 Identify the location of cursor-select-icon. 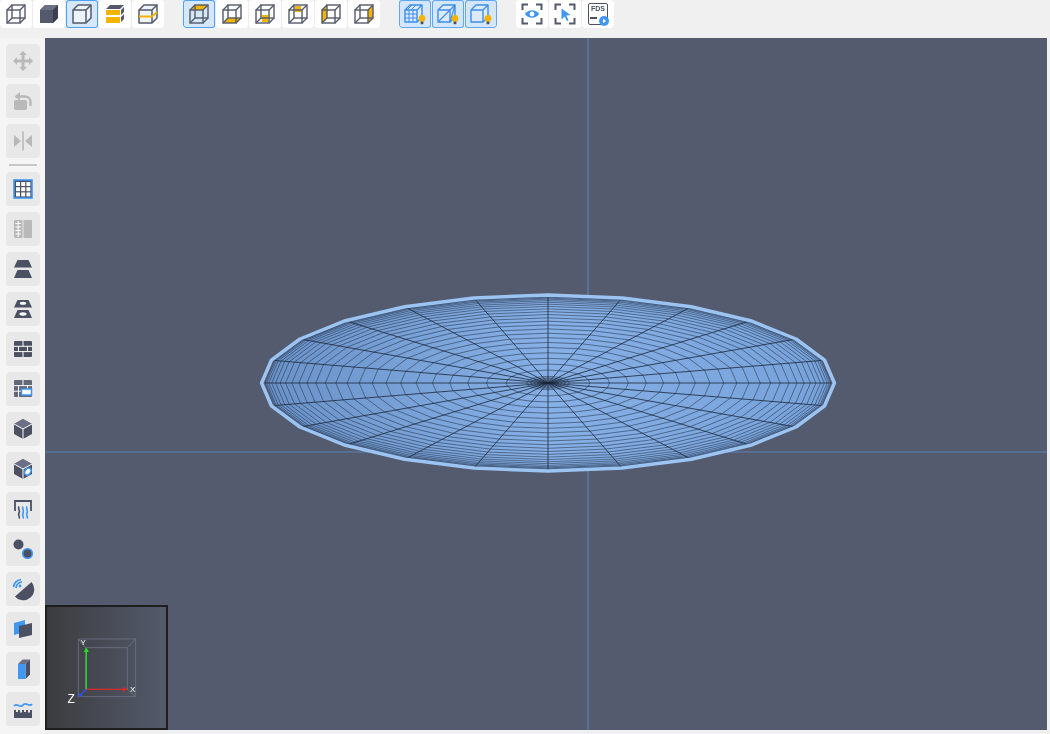
(565, 14).